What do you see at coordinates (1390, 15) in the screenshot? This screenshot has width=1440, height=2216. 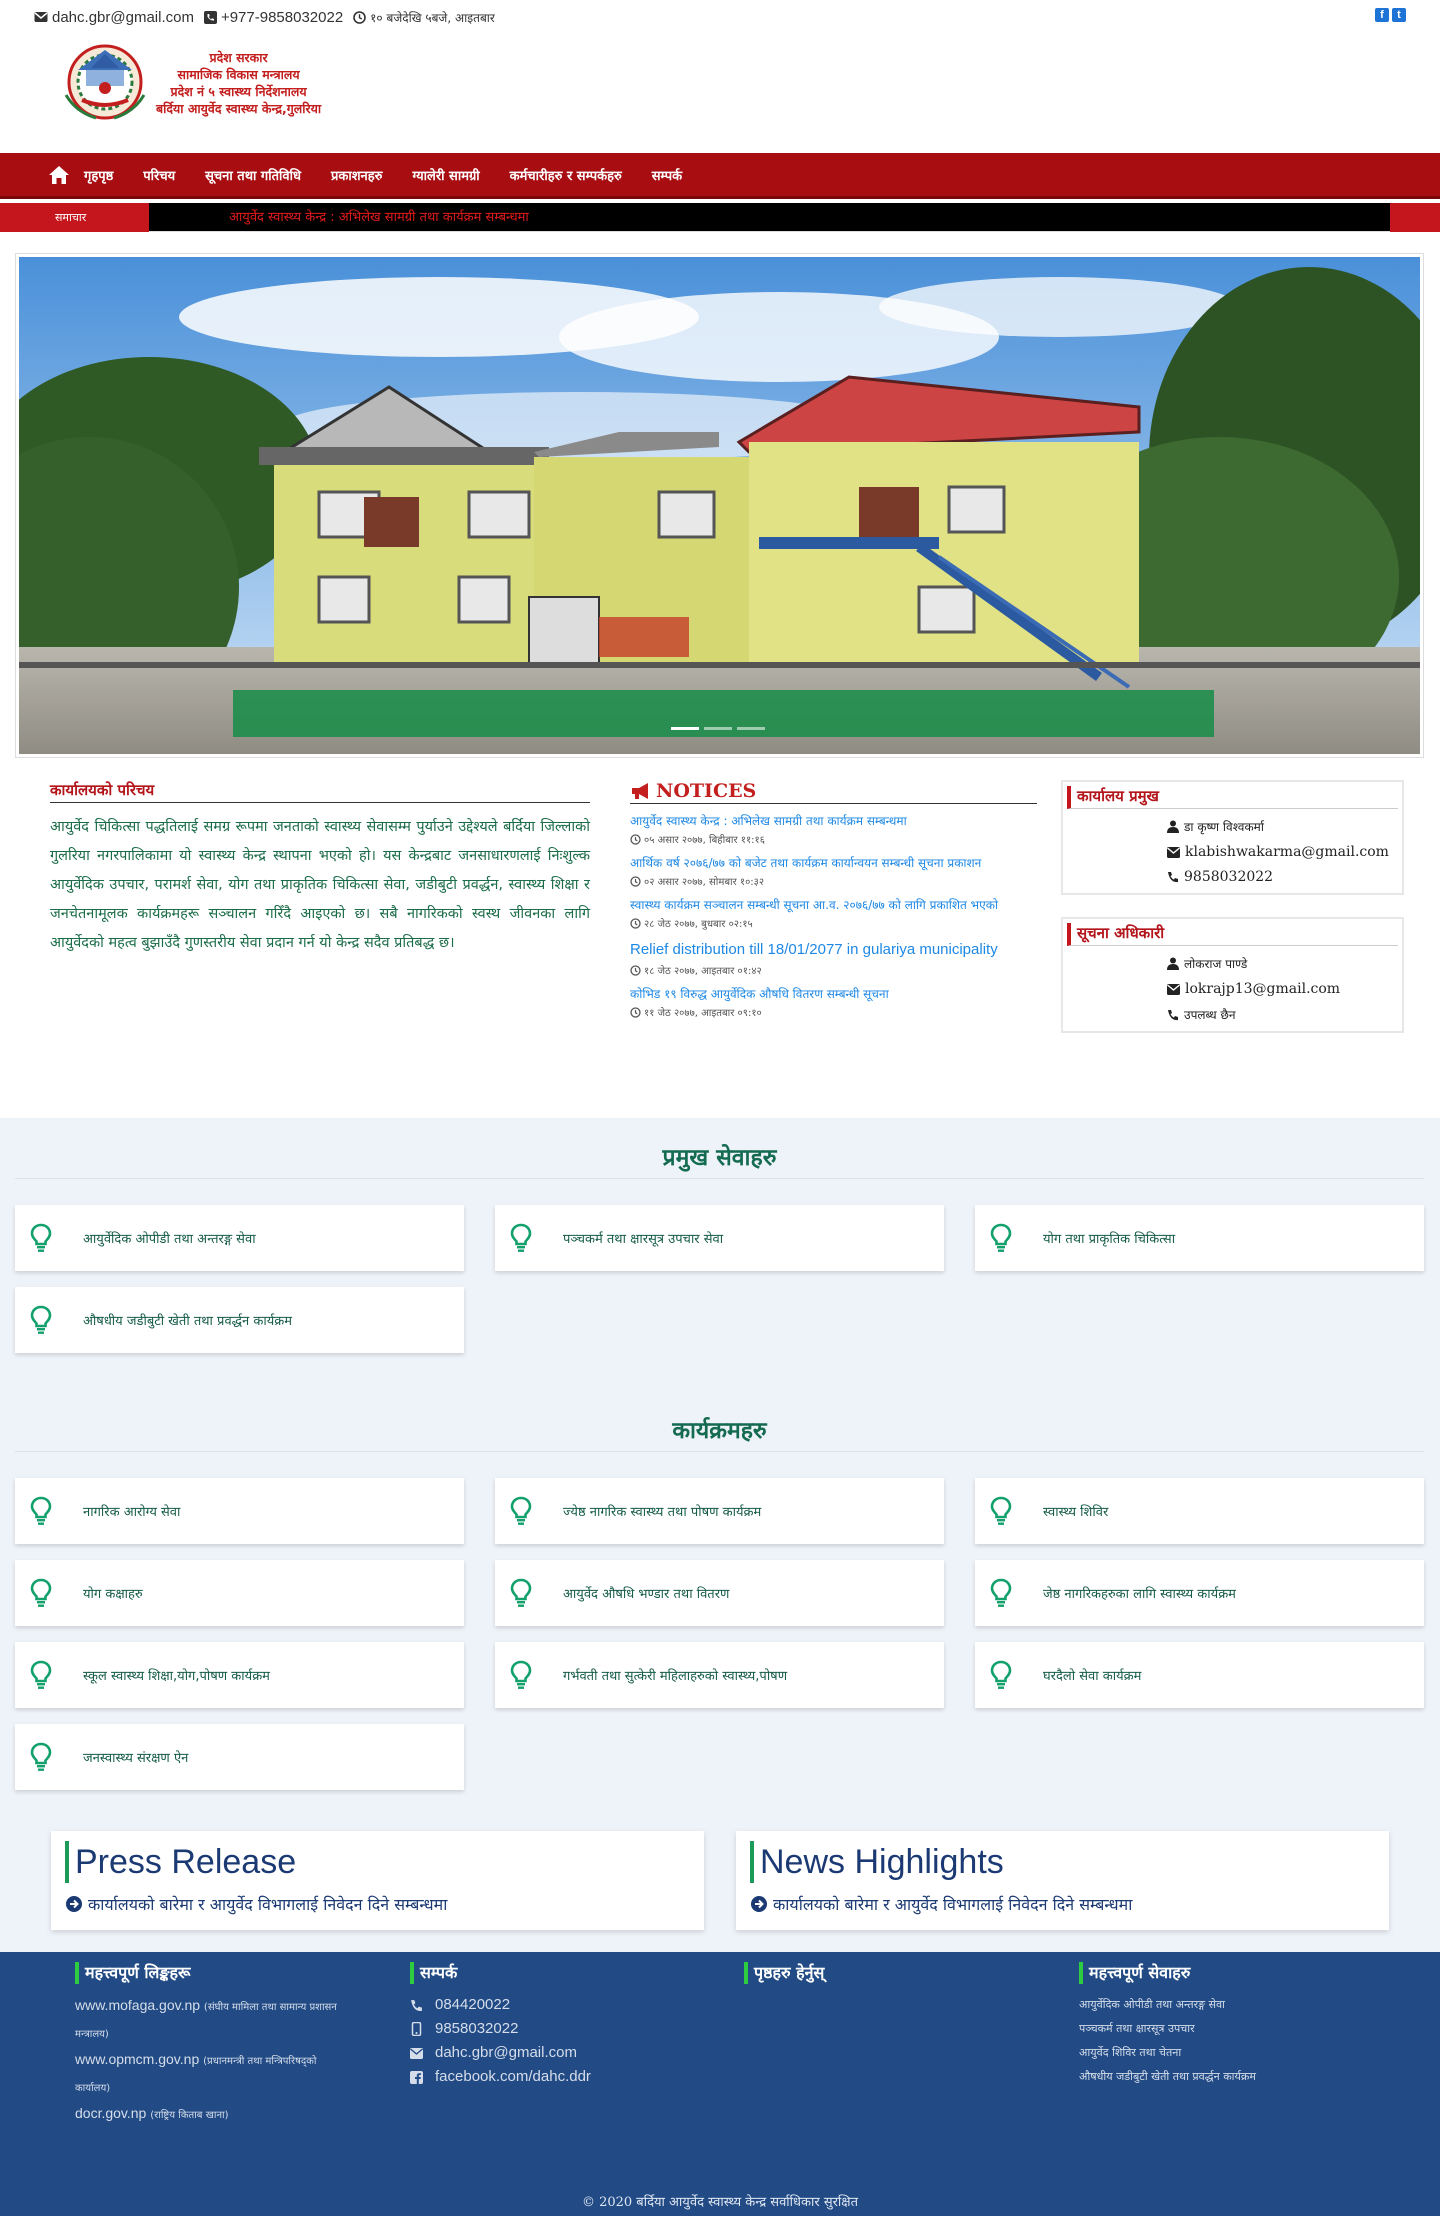 I see `social-links: f t` at bounding box center [1390, 15].